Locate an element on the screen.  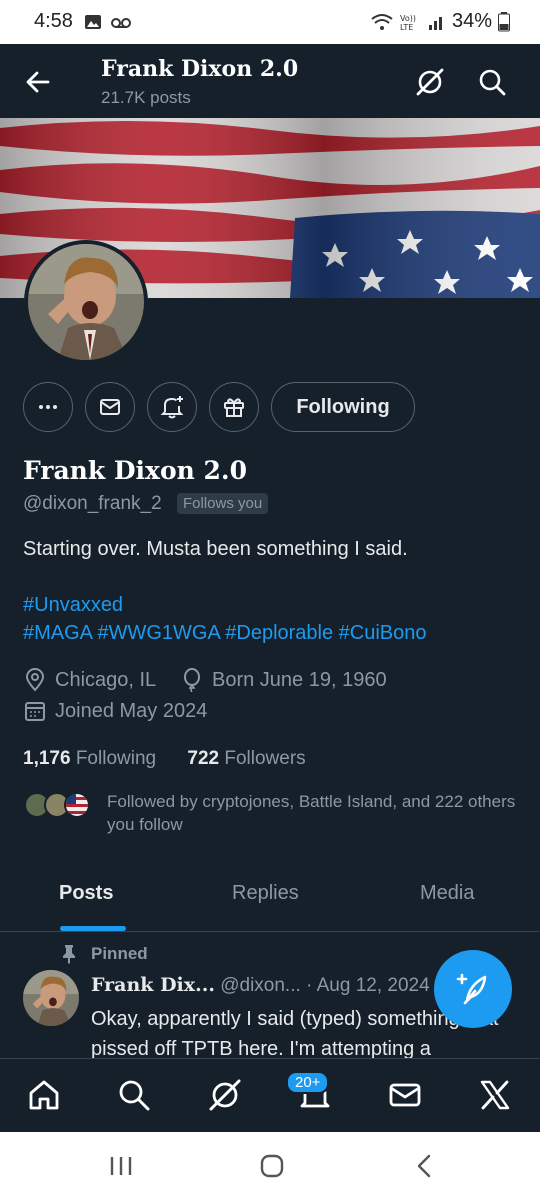
followers-count: 722 is located at coordinates (203, 758).